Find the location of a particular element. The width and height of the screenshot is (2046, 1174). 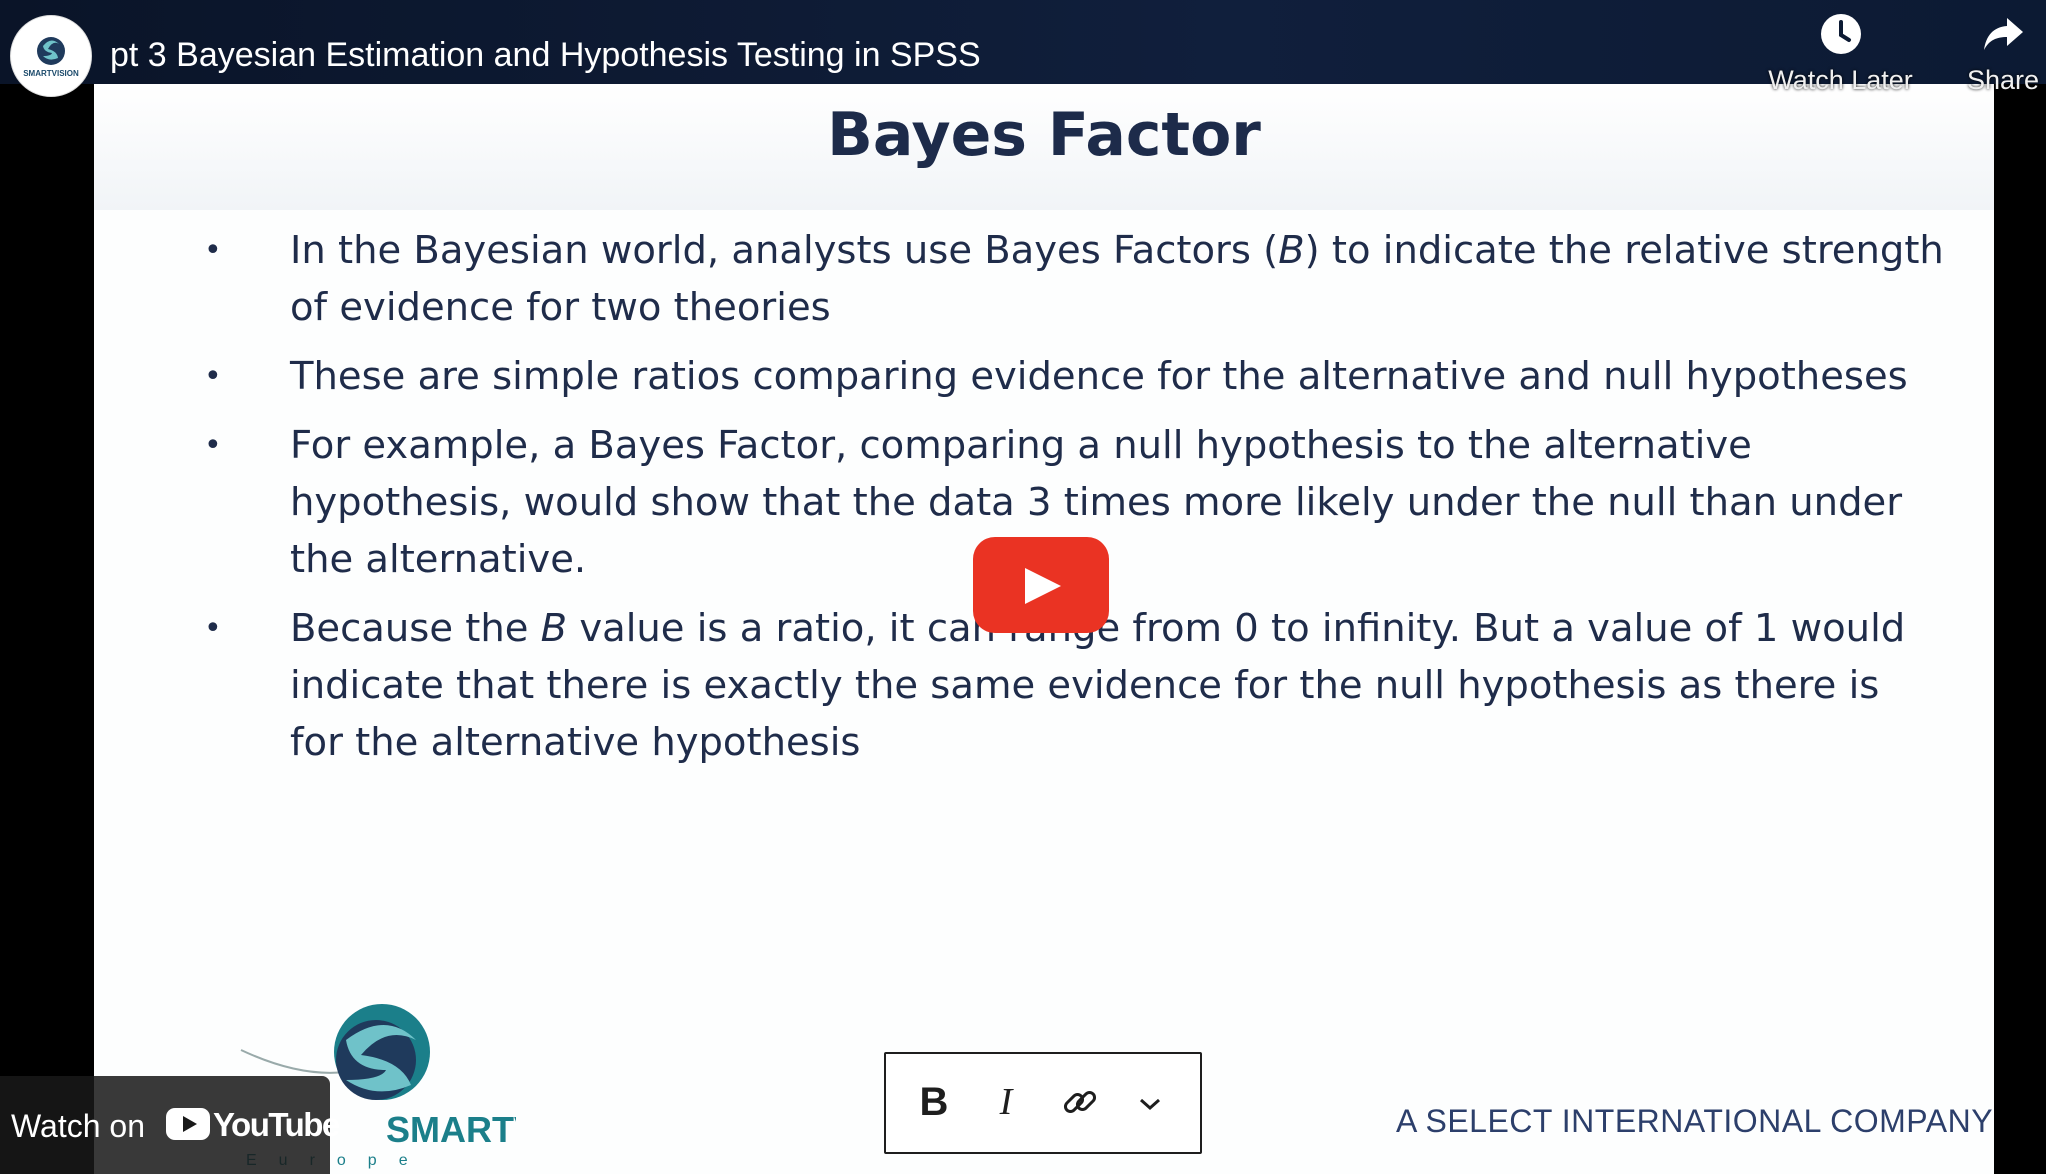

italic-button: I is located at coordinates (1006, 1102).